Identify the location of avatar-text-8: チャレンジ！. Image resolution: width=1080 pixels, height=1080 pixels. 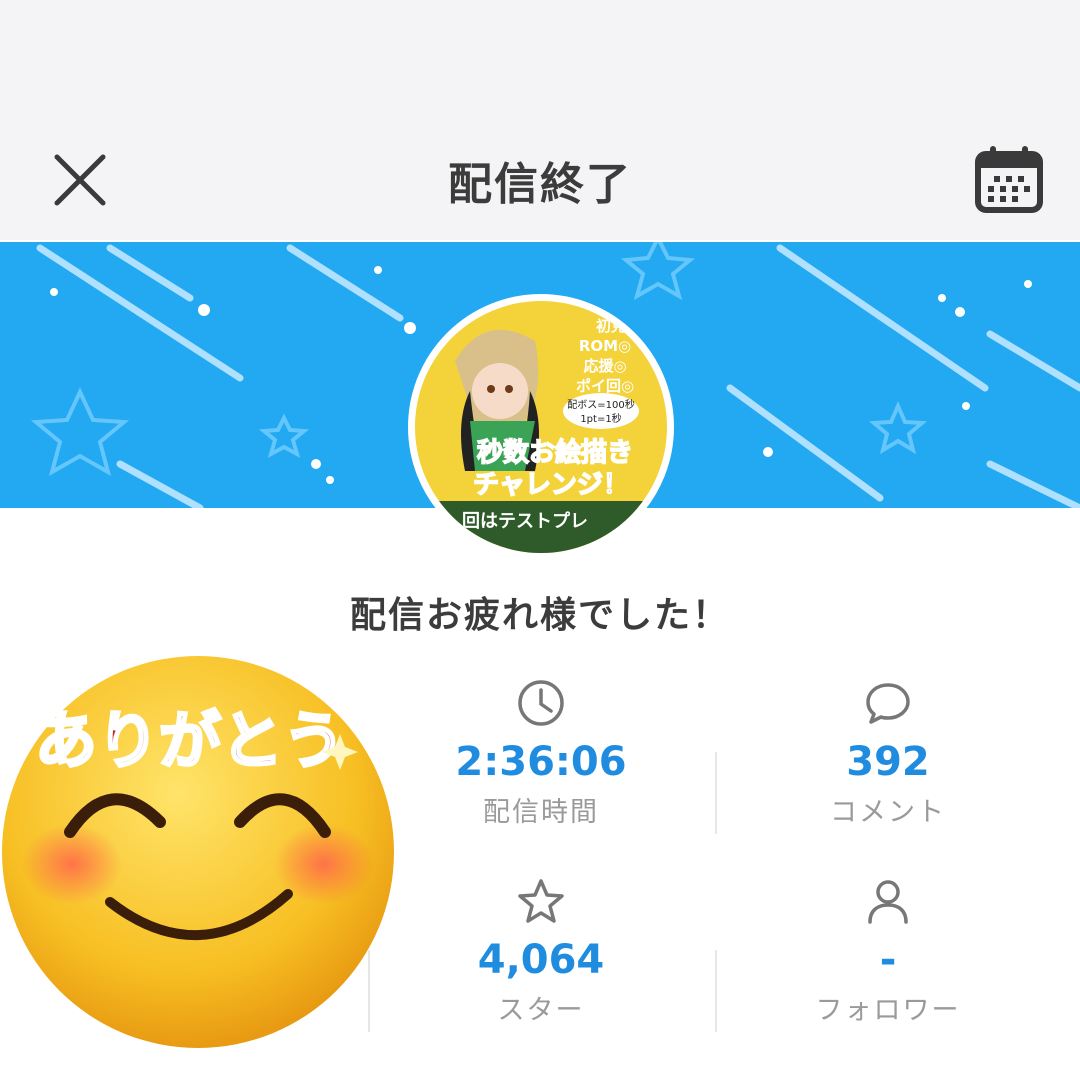
(551, 485).